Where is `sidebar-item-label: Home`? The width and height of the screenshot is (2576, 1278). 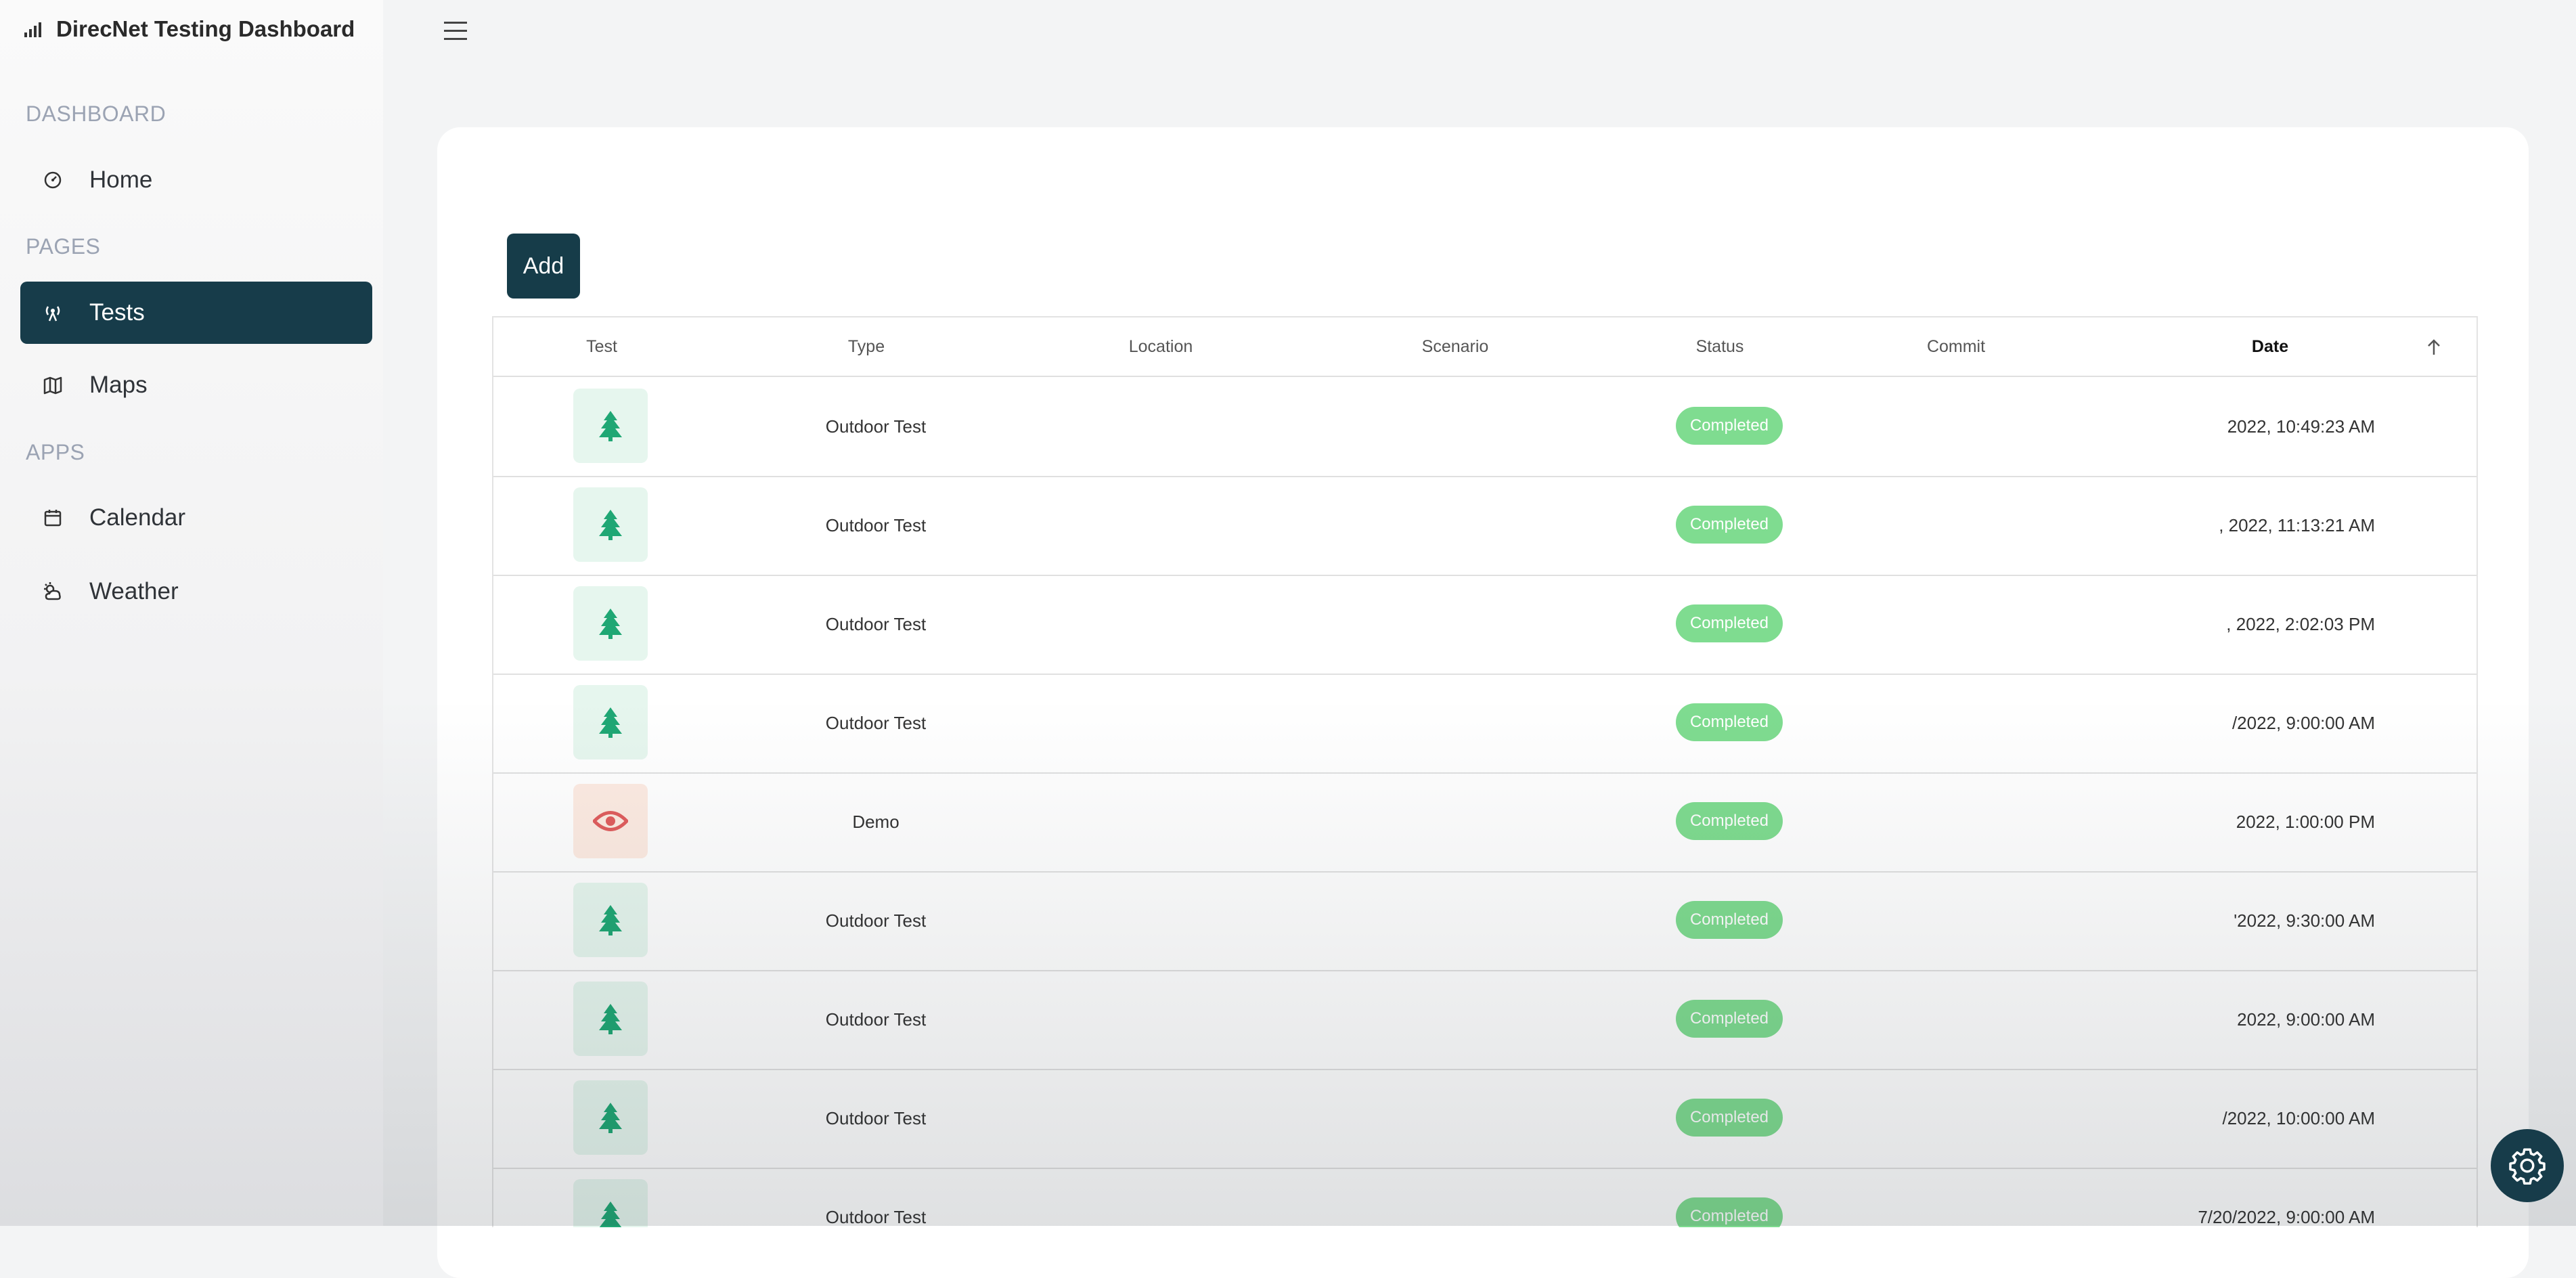 sidebar-item-label: Home is located at coordinates (121, 180).